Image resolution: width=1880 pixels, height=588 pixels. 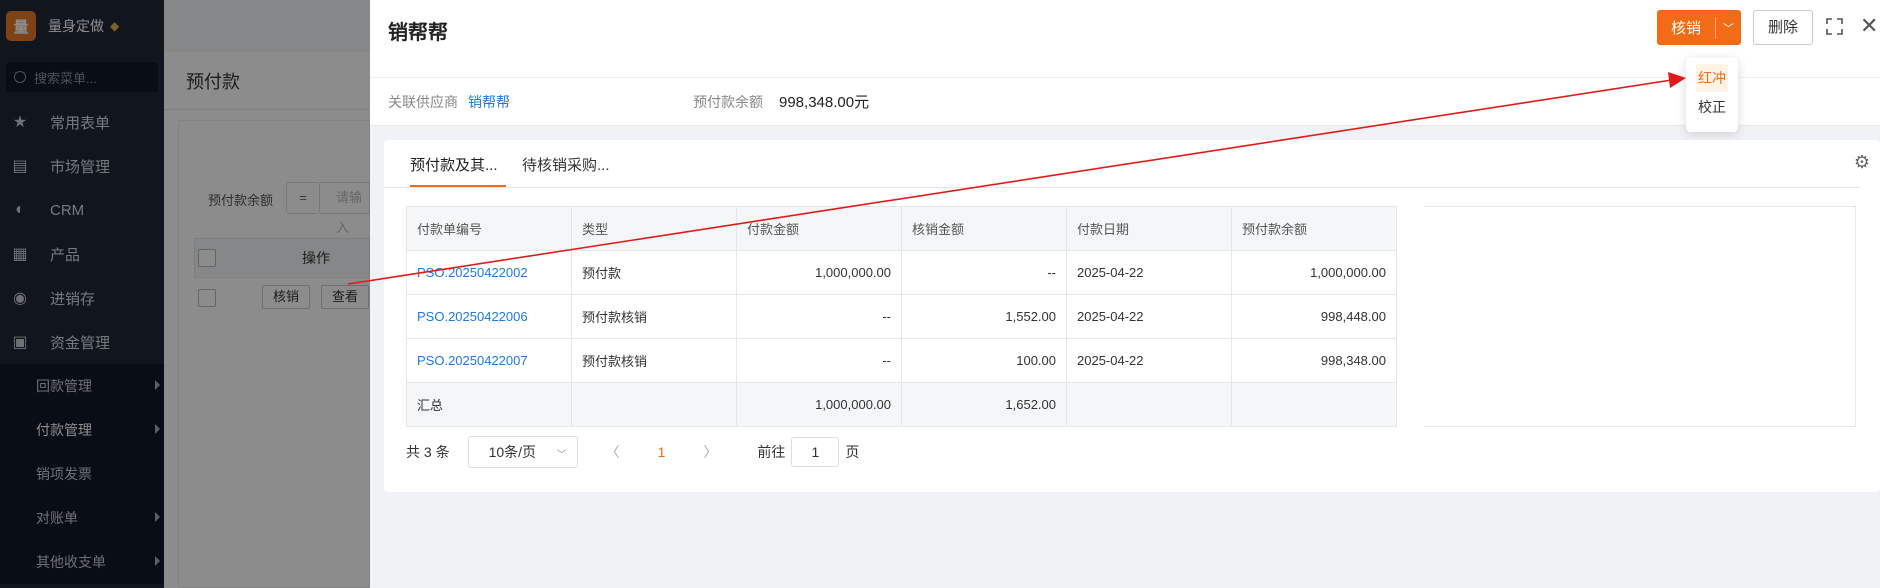 What do you see at coordinates (489, 102) in the screenshot?
I see `supplier-link: 销帮帮` at bounding box center [489, 102].